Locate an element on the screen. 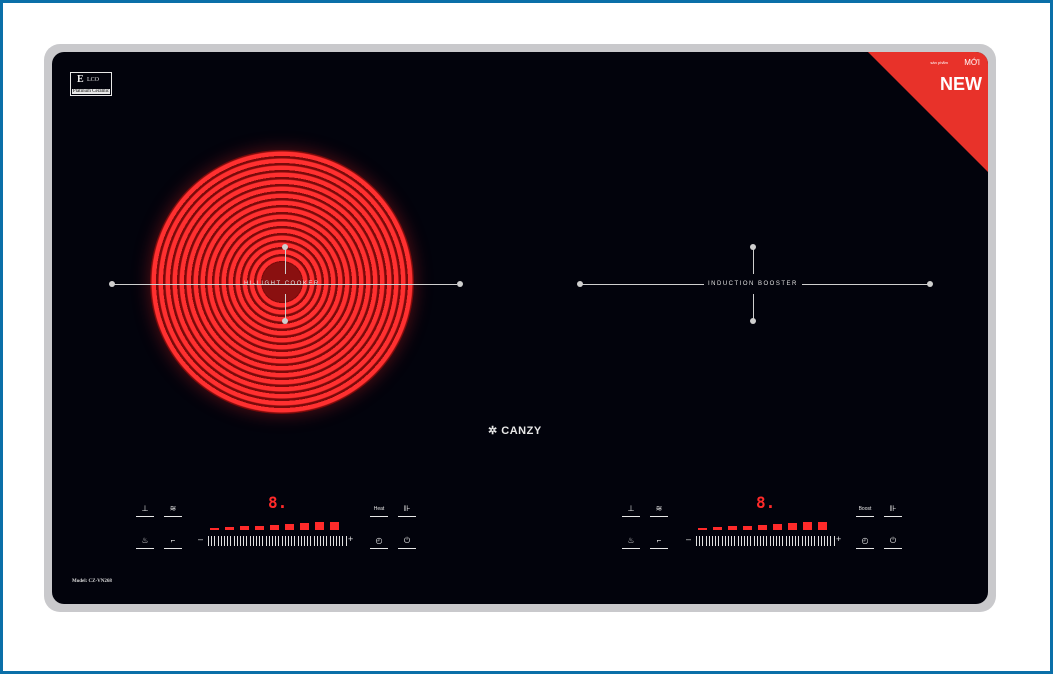 The height and width of the screenshot is (674, 1053). left-zone-dot-l is located at coordinates (112, 284).